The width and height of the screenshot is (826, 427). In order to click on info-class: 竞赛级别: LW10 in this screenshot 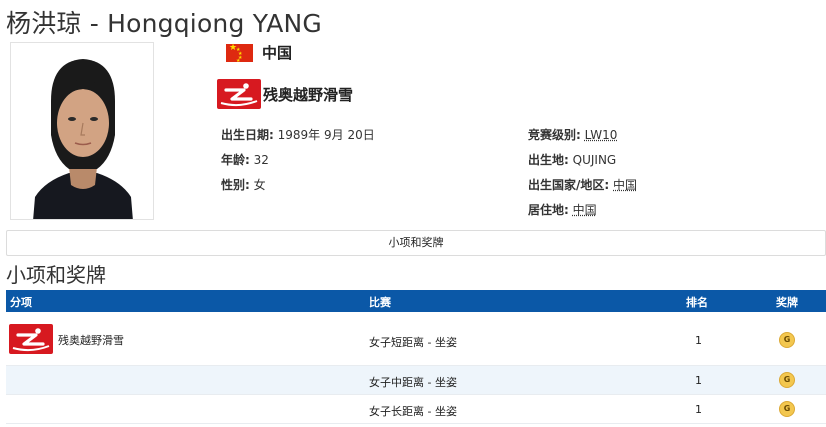, I will do `click(572, 134)`.